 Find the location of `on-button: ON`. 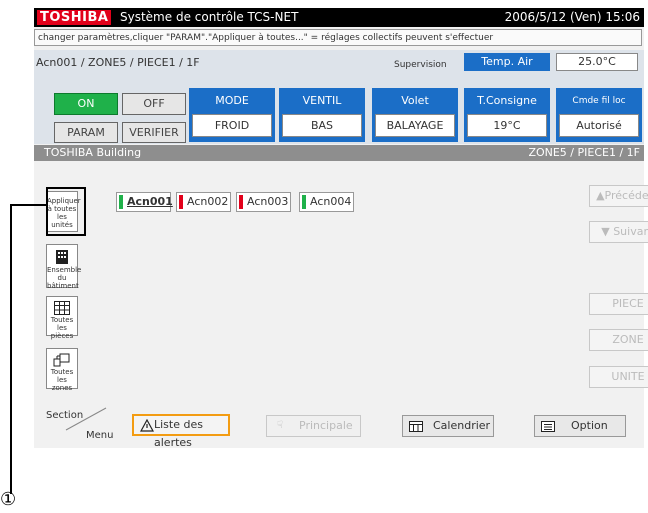

on-button: ON is located at coordinates (86, 104).